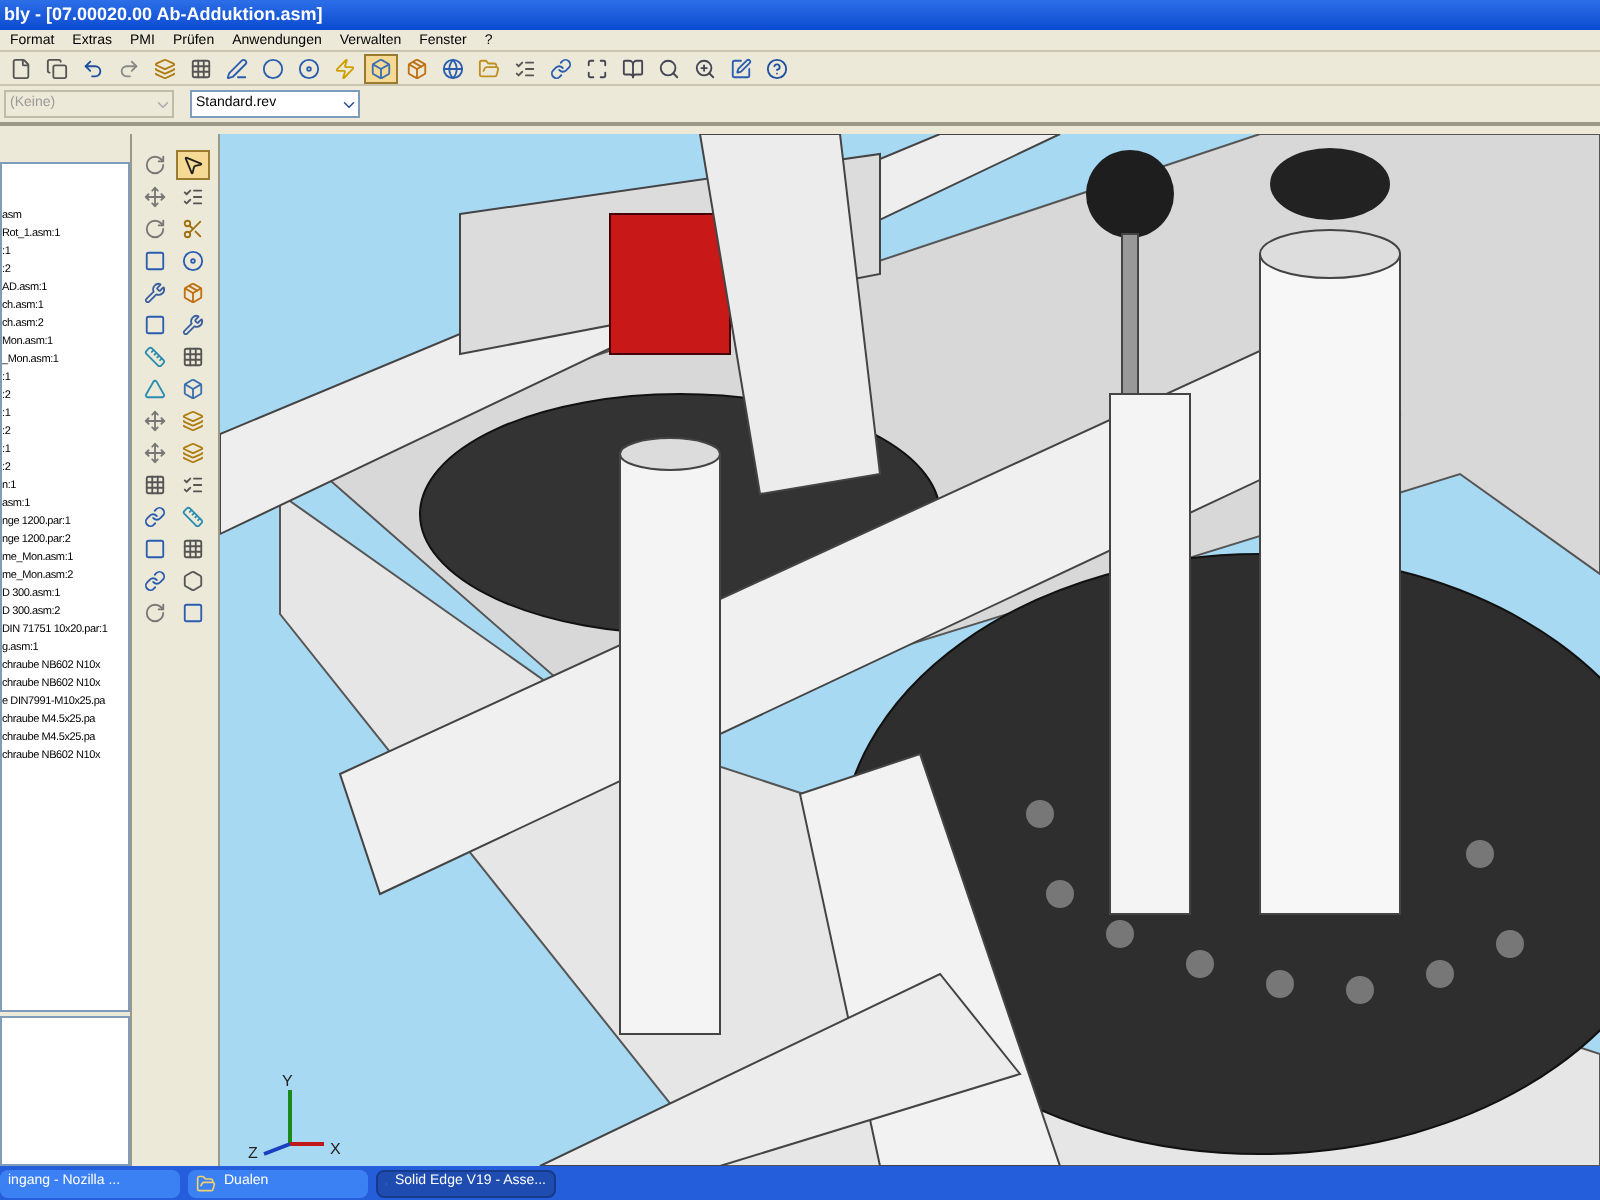 The image size is (1600, 1200). Describe the element at coordinates (193, 229) in the screenshot. I see `scissors-icon` at that location.